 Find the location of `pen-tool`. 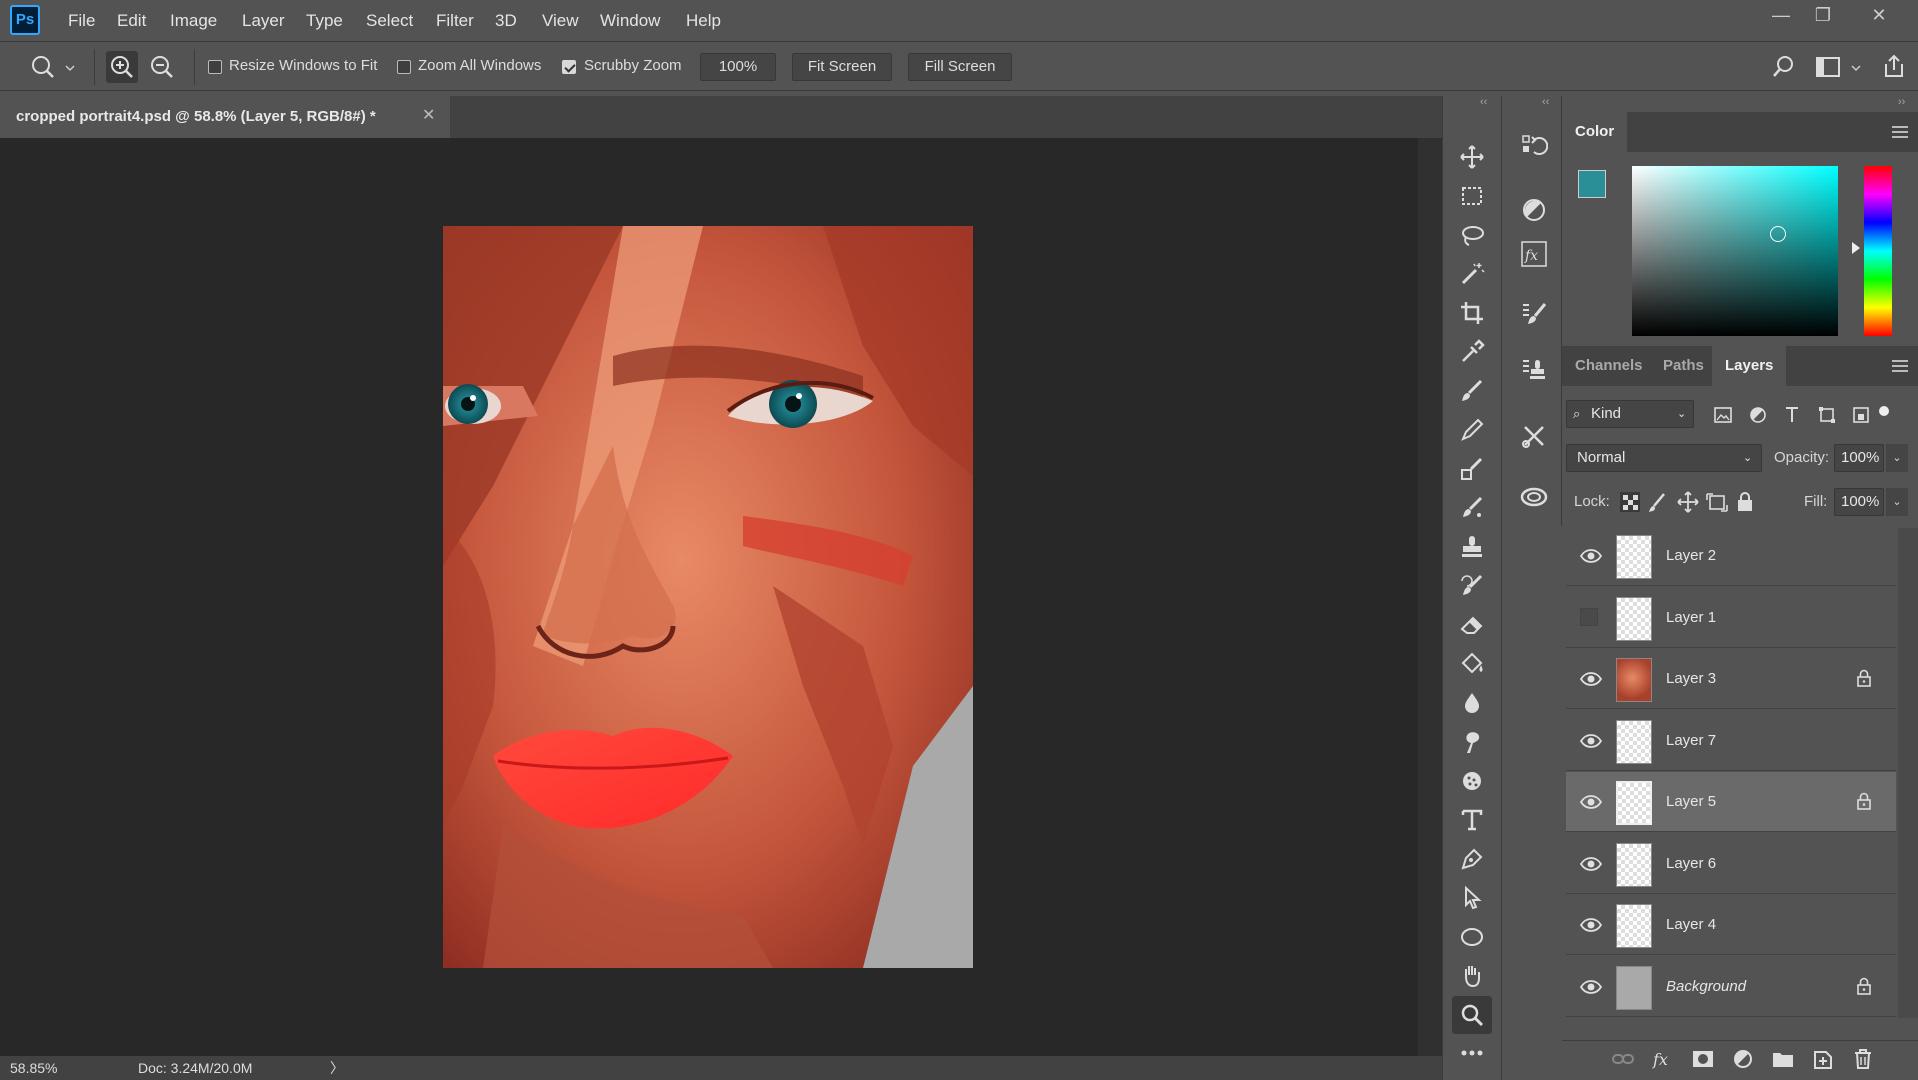

pen-tool is located at coordinates (1472, 859).